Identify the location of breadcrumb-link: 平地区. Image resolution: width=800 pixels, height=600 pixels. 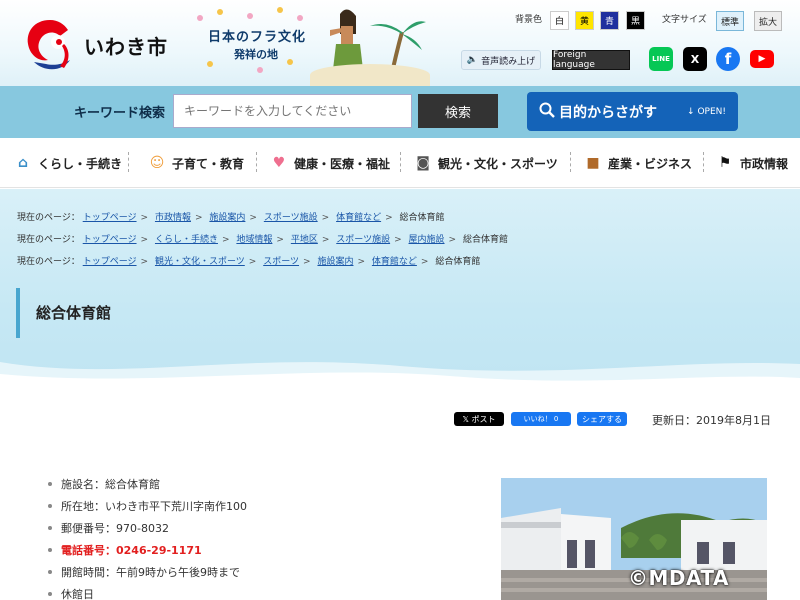
(304, 240).